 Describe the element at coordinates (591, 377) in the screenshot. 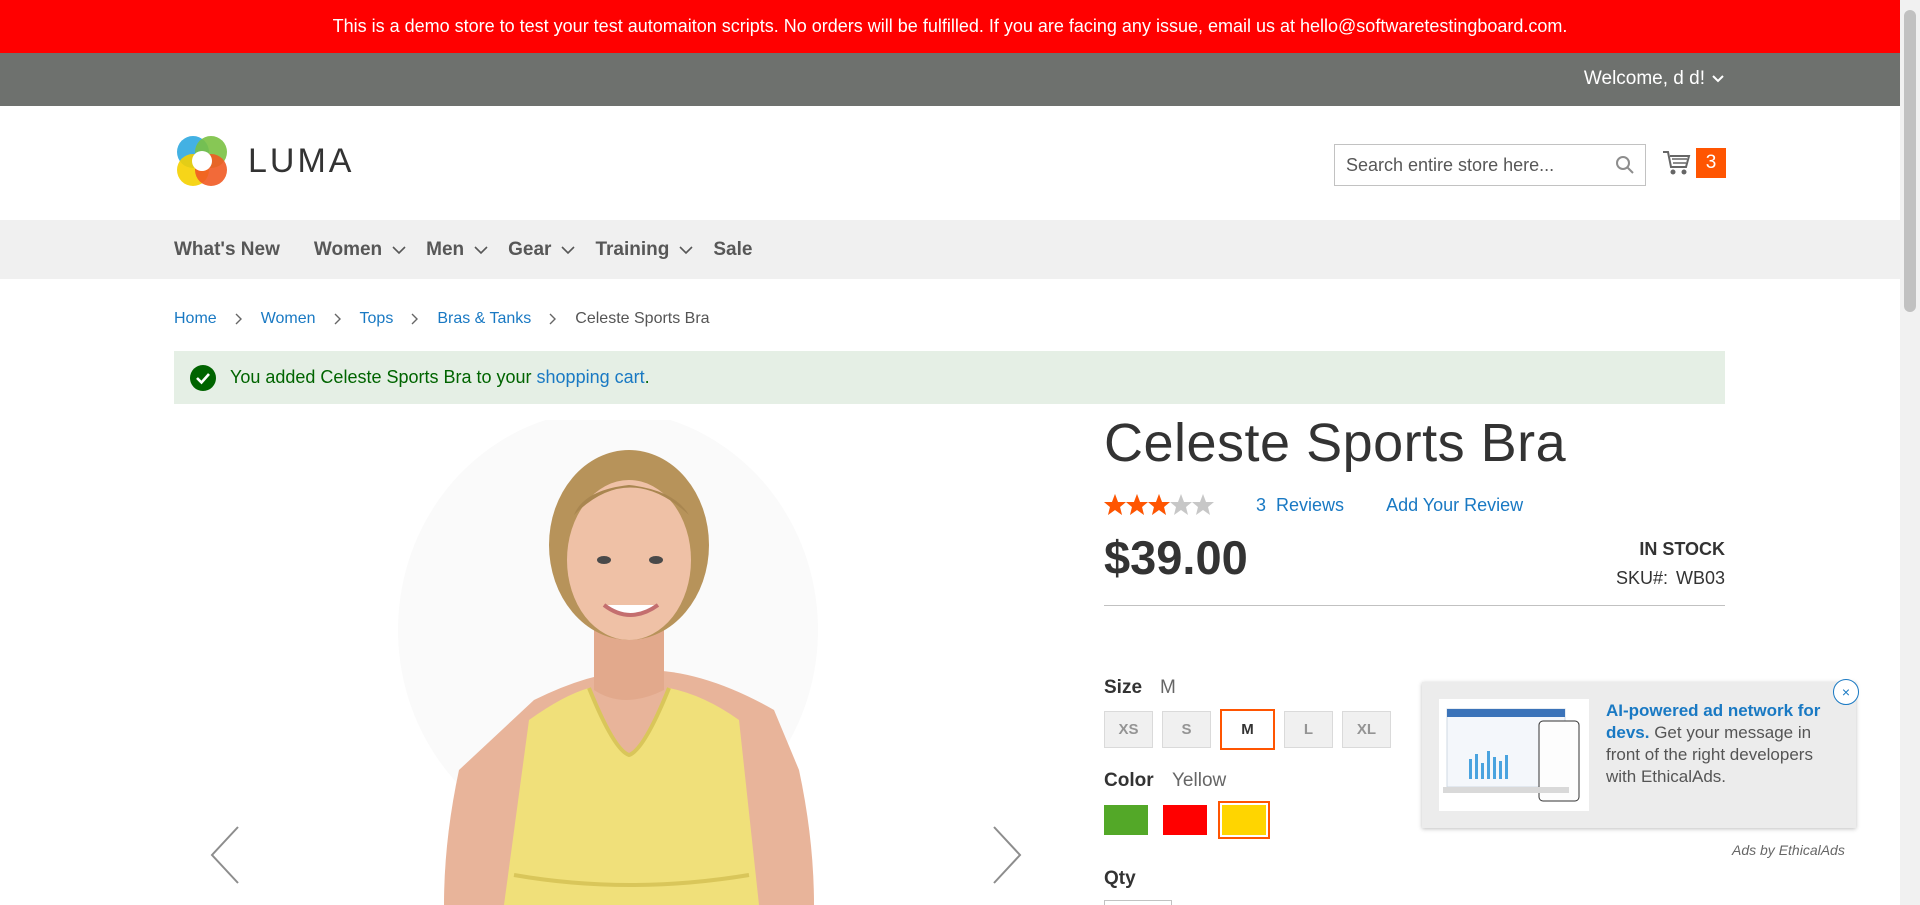

I see `shopping-cart-link: shopping cart` at that location.